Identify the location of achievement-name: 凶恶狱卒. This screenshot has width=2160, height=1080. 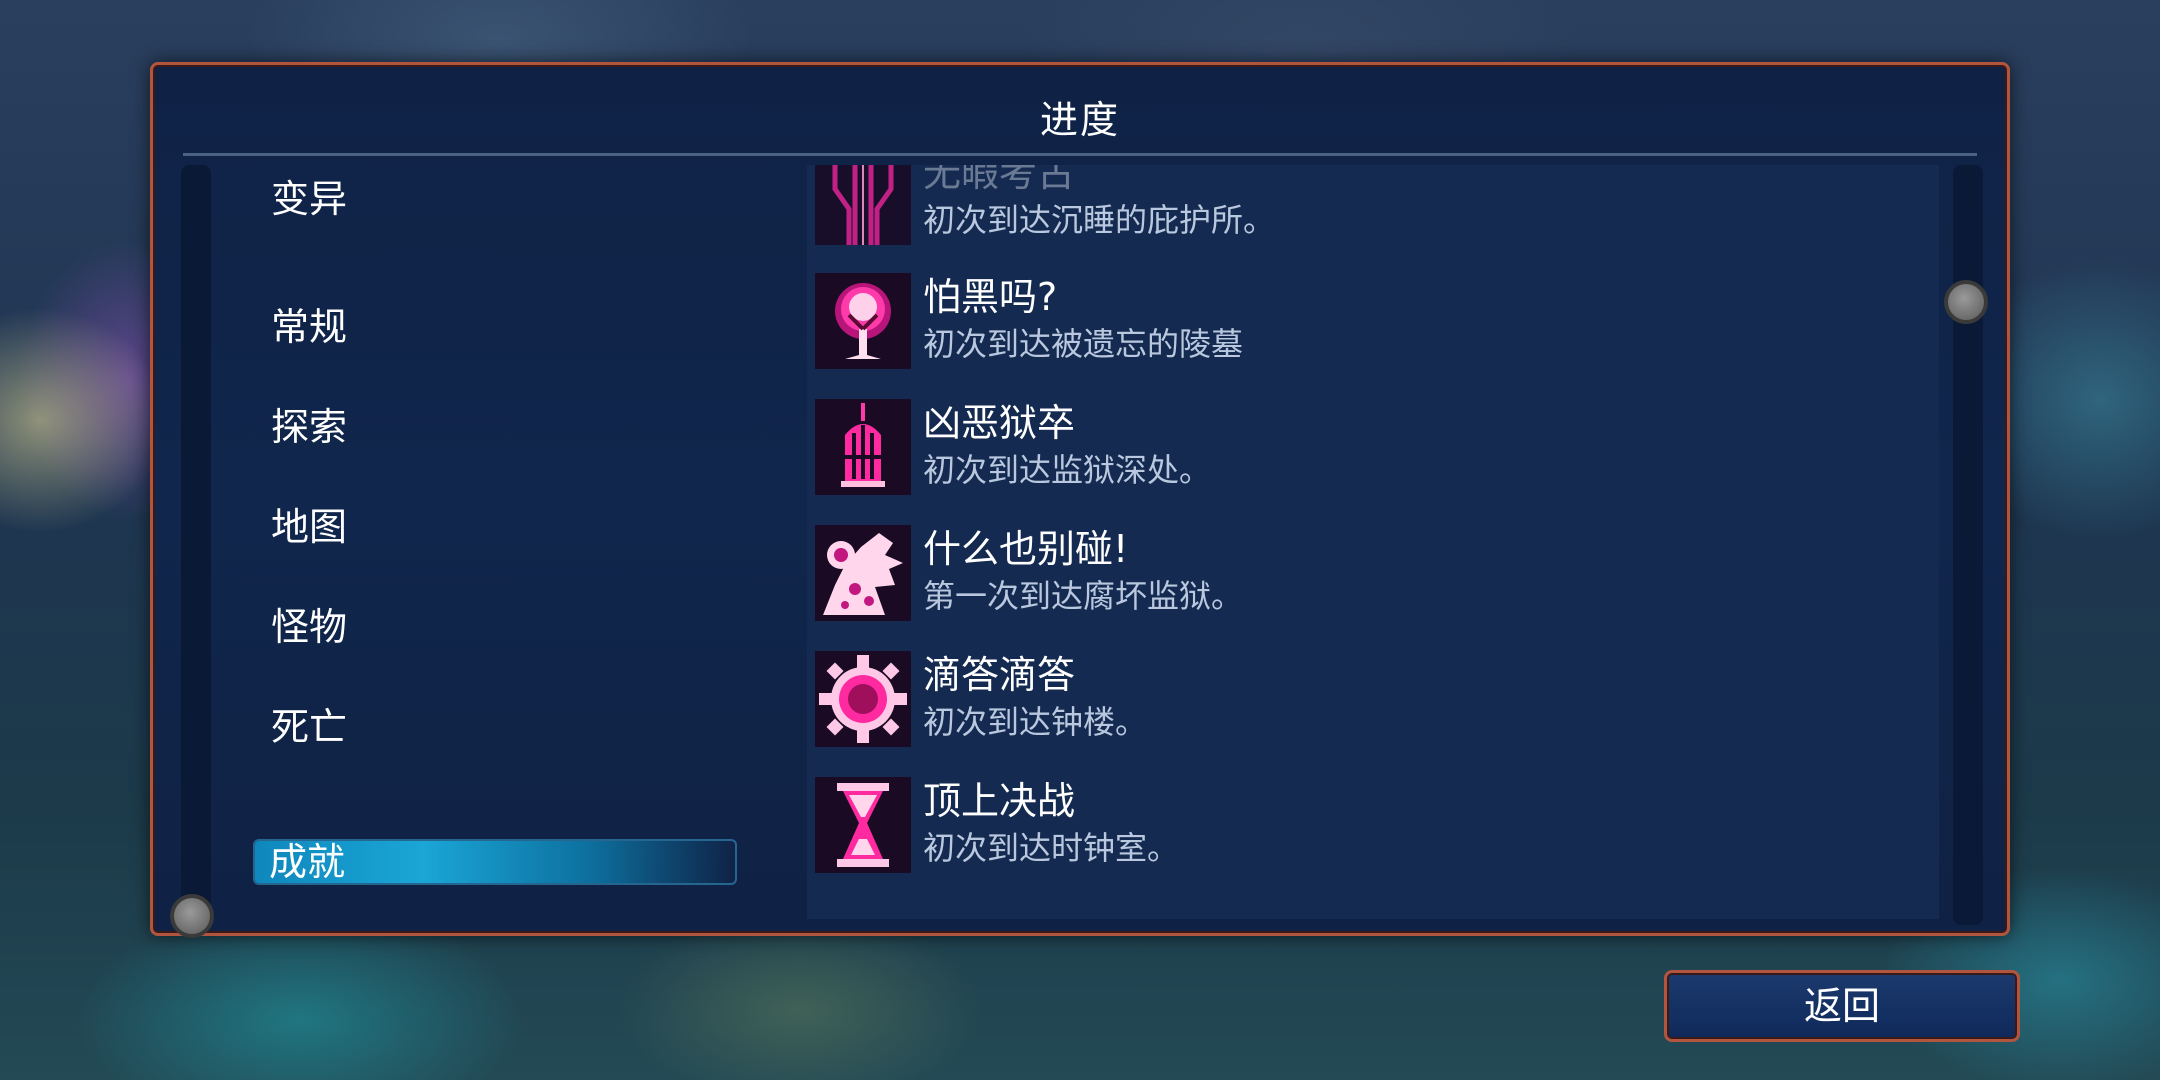
(999, 423).